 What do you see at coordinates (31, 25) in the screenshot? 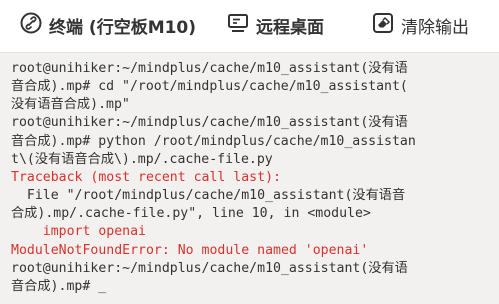
I see `link-icon` at bounding box center [31, 25].